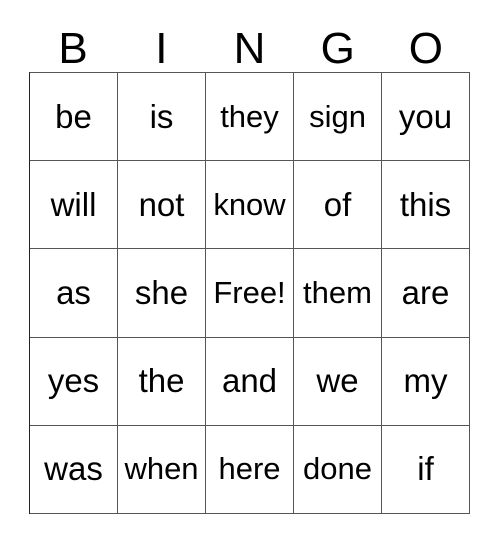 Image resolution: width=500 pixels, height=544 pixels. I want to click on bingo-header-letter-n: N, so click(249, 48).